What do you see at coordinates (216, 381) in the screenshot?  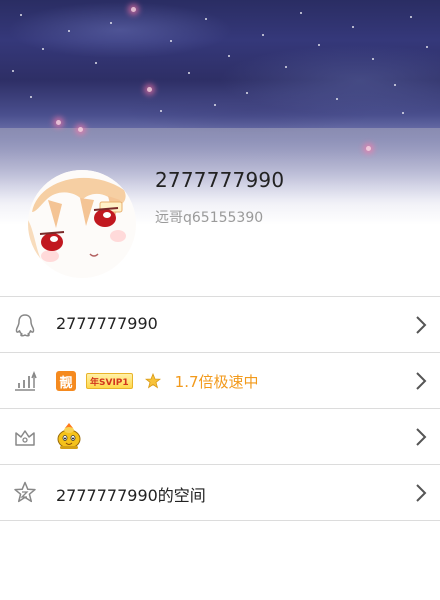 I see `speed-status: 1.7倍极速中` at bounding box center [216, 381].